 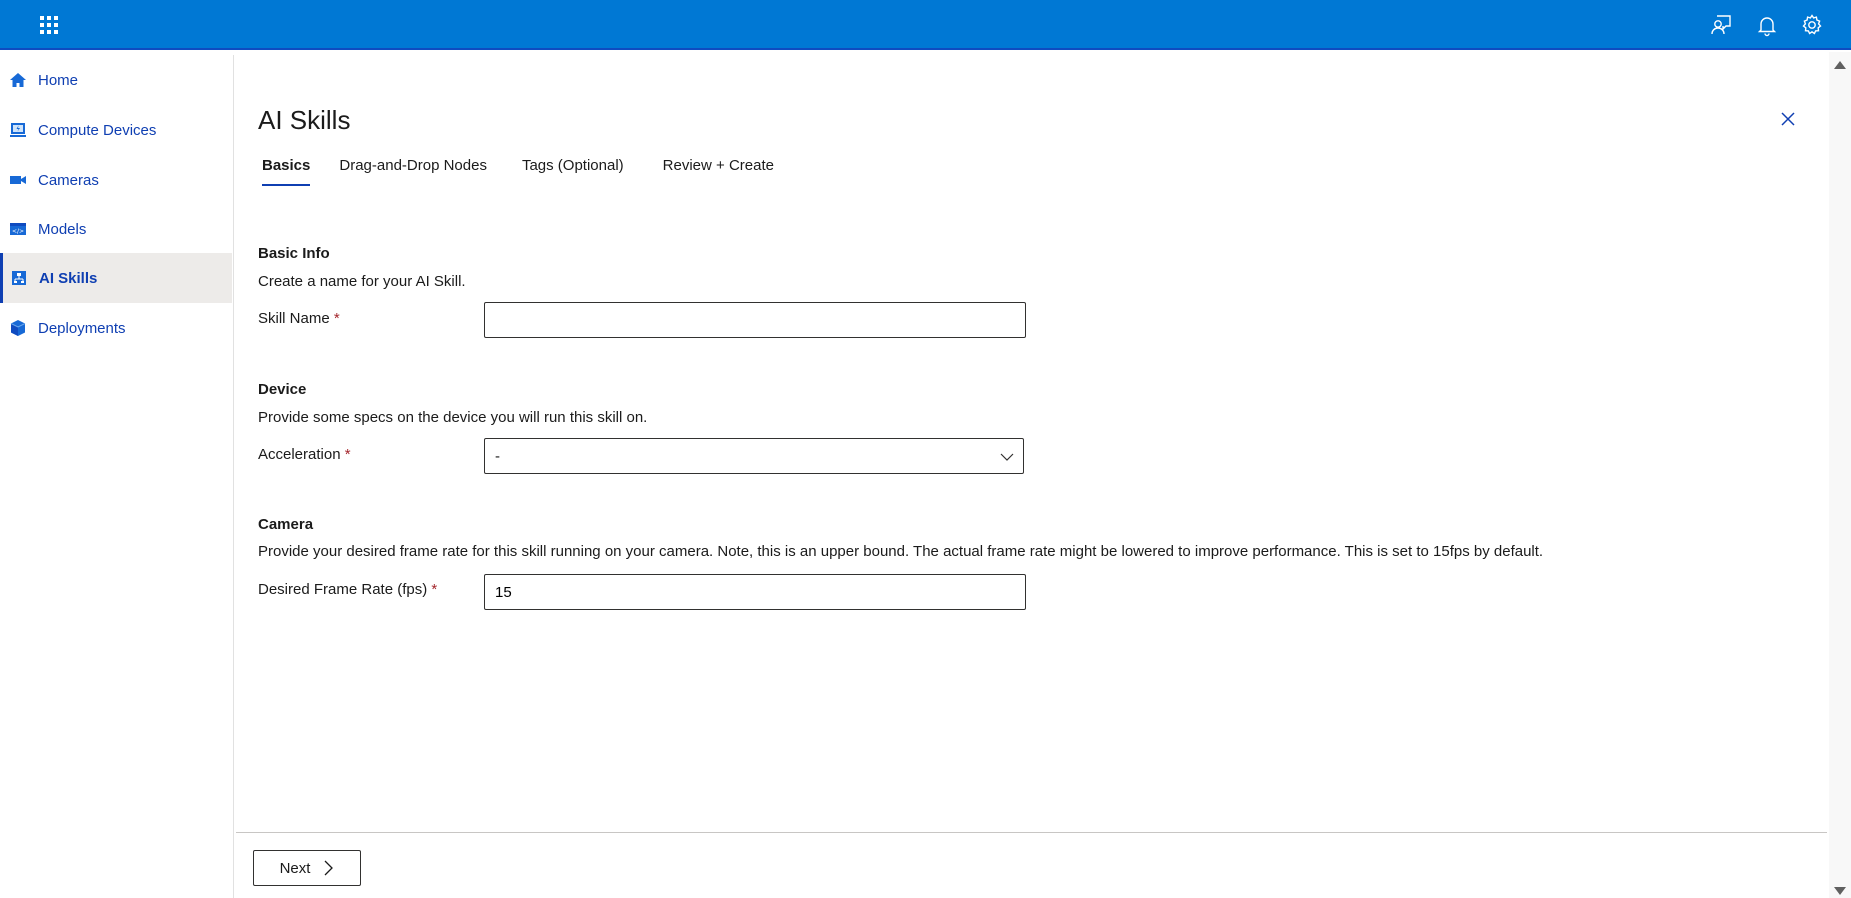 I want to click on tab-review-create: Review + Create, so click(x=718, y=169).